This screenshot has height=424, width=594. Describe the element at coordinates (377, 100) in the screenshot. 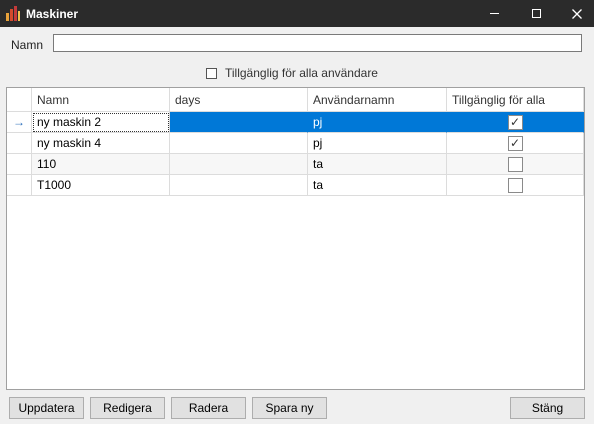

I see `column-header-user: Användarnamn` at that location.